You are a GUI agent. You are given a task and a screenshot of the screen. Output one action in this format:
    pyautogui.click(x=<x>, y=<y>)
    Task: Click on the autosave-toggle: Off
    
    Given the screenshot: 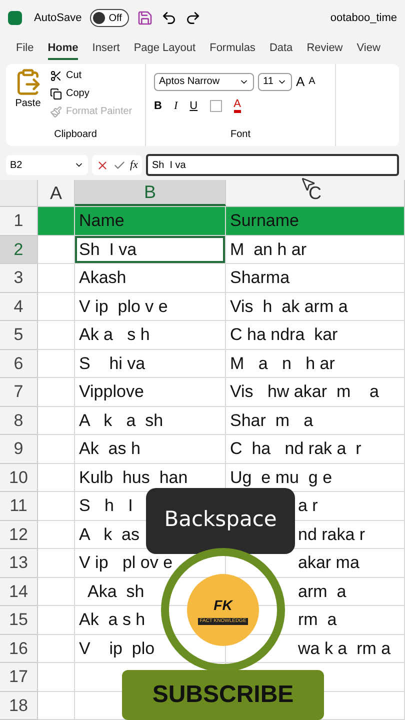 What is the action you would take?
    pyautogui.click(x=109, y=18)
    